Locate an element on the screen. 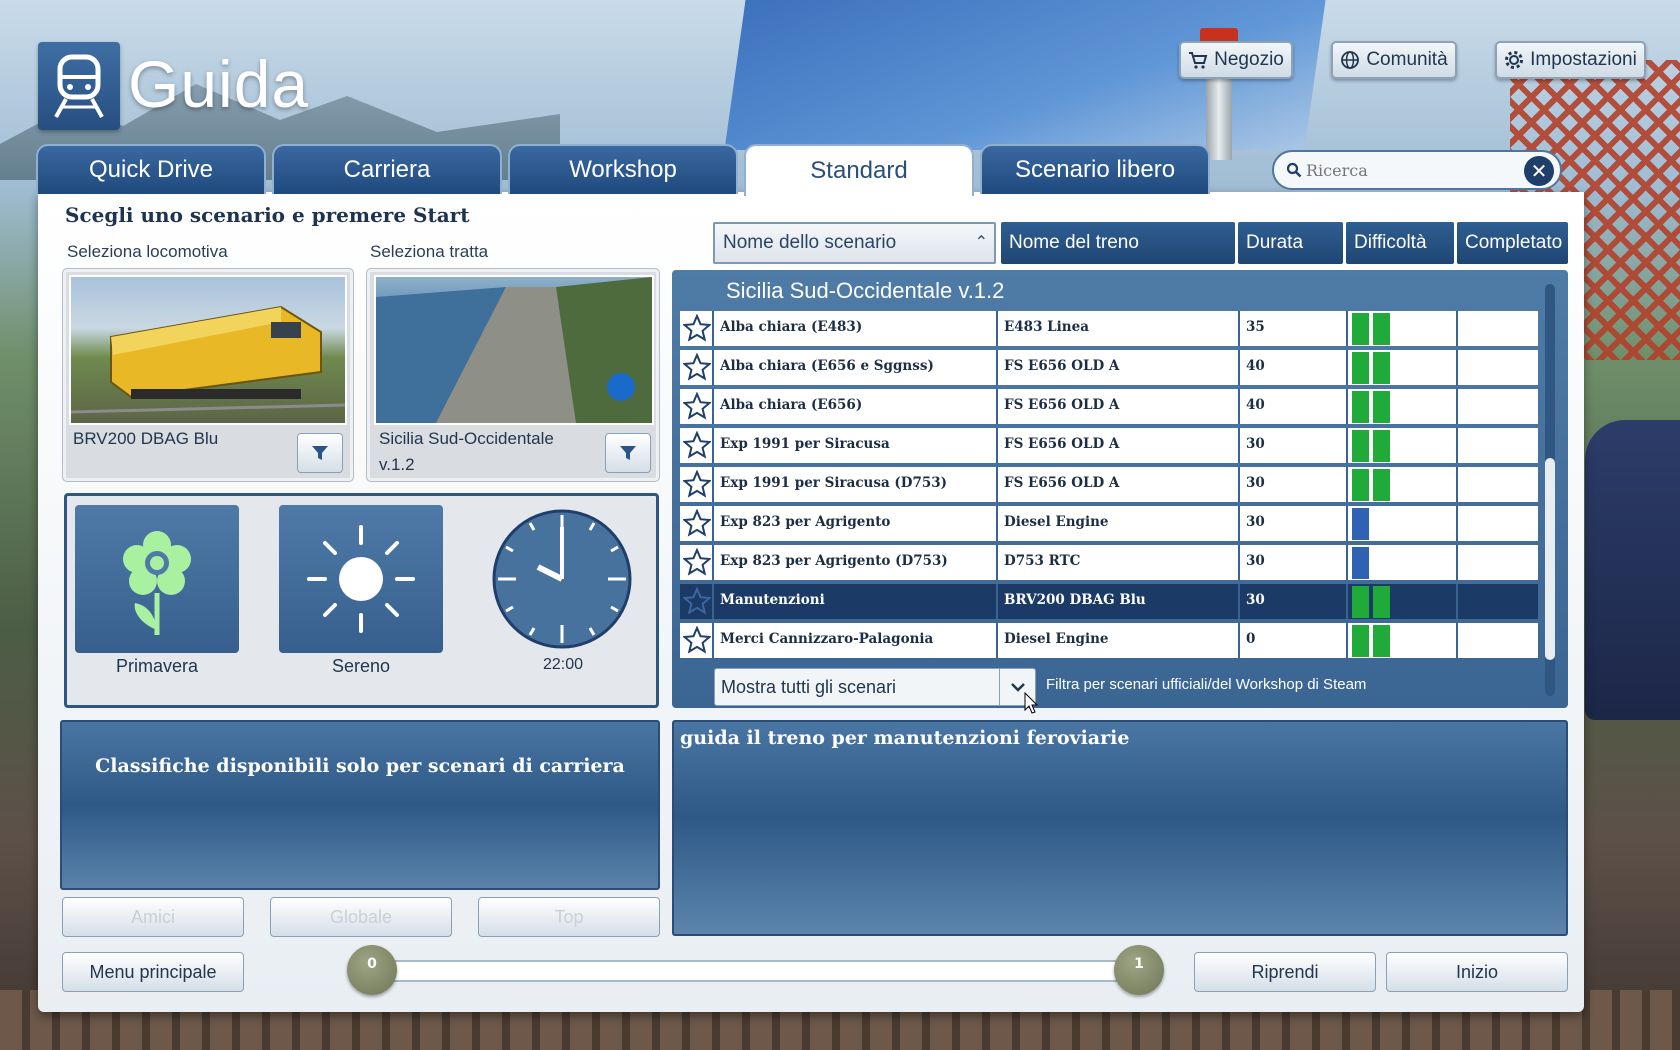  global-button: Globale is located at coordinates (361, 917).